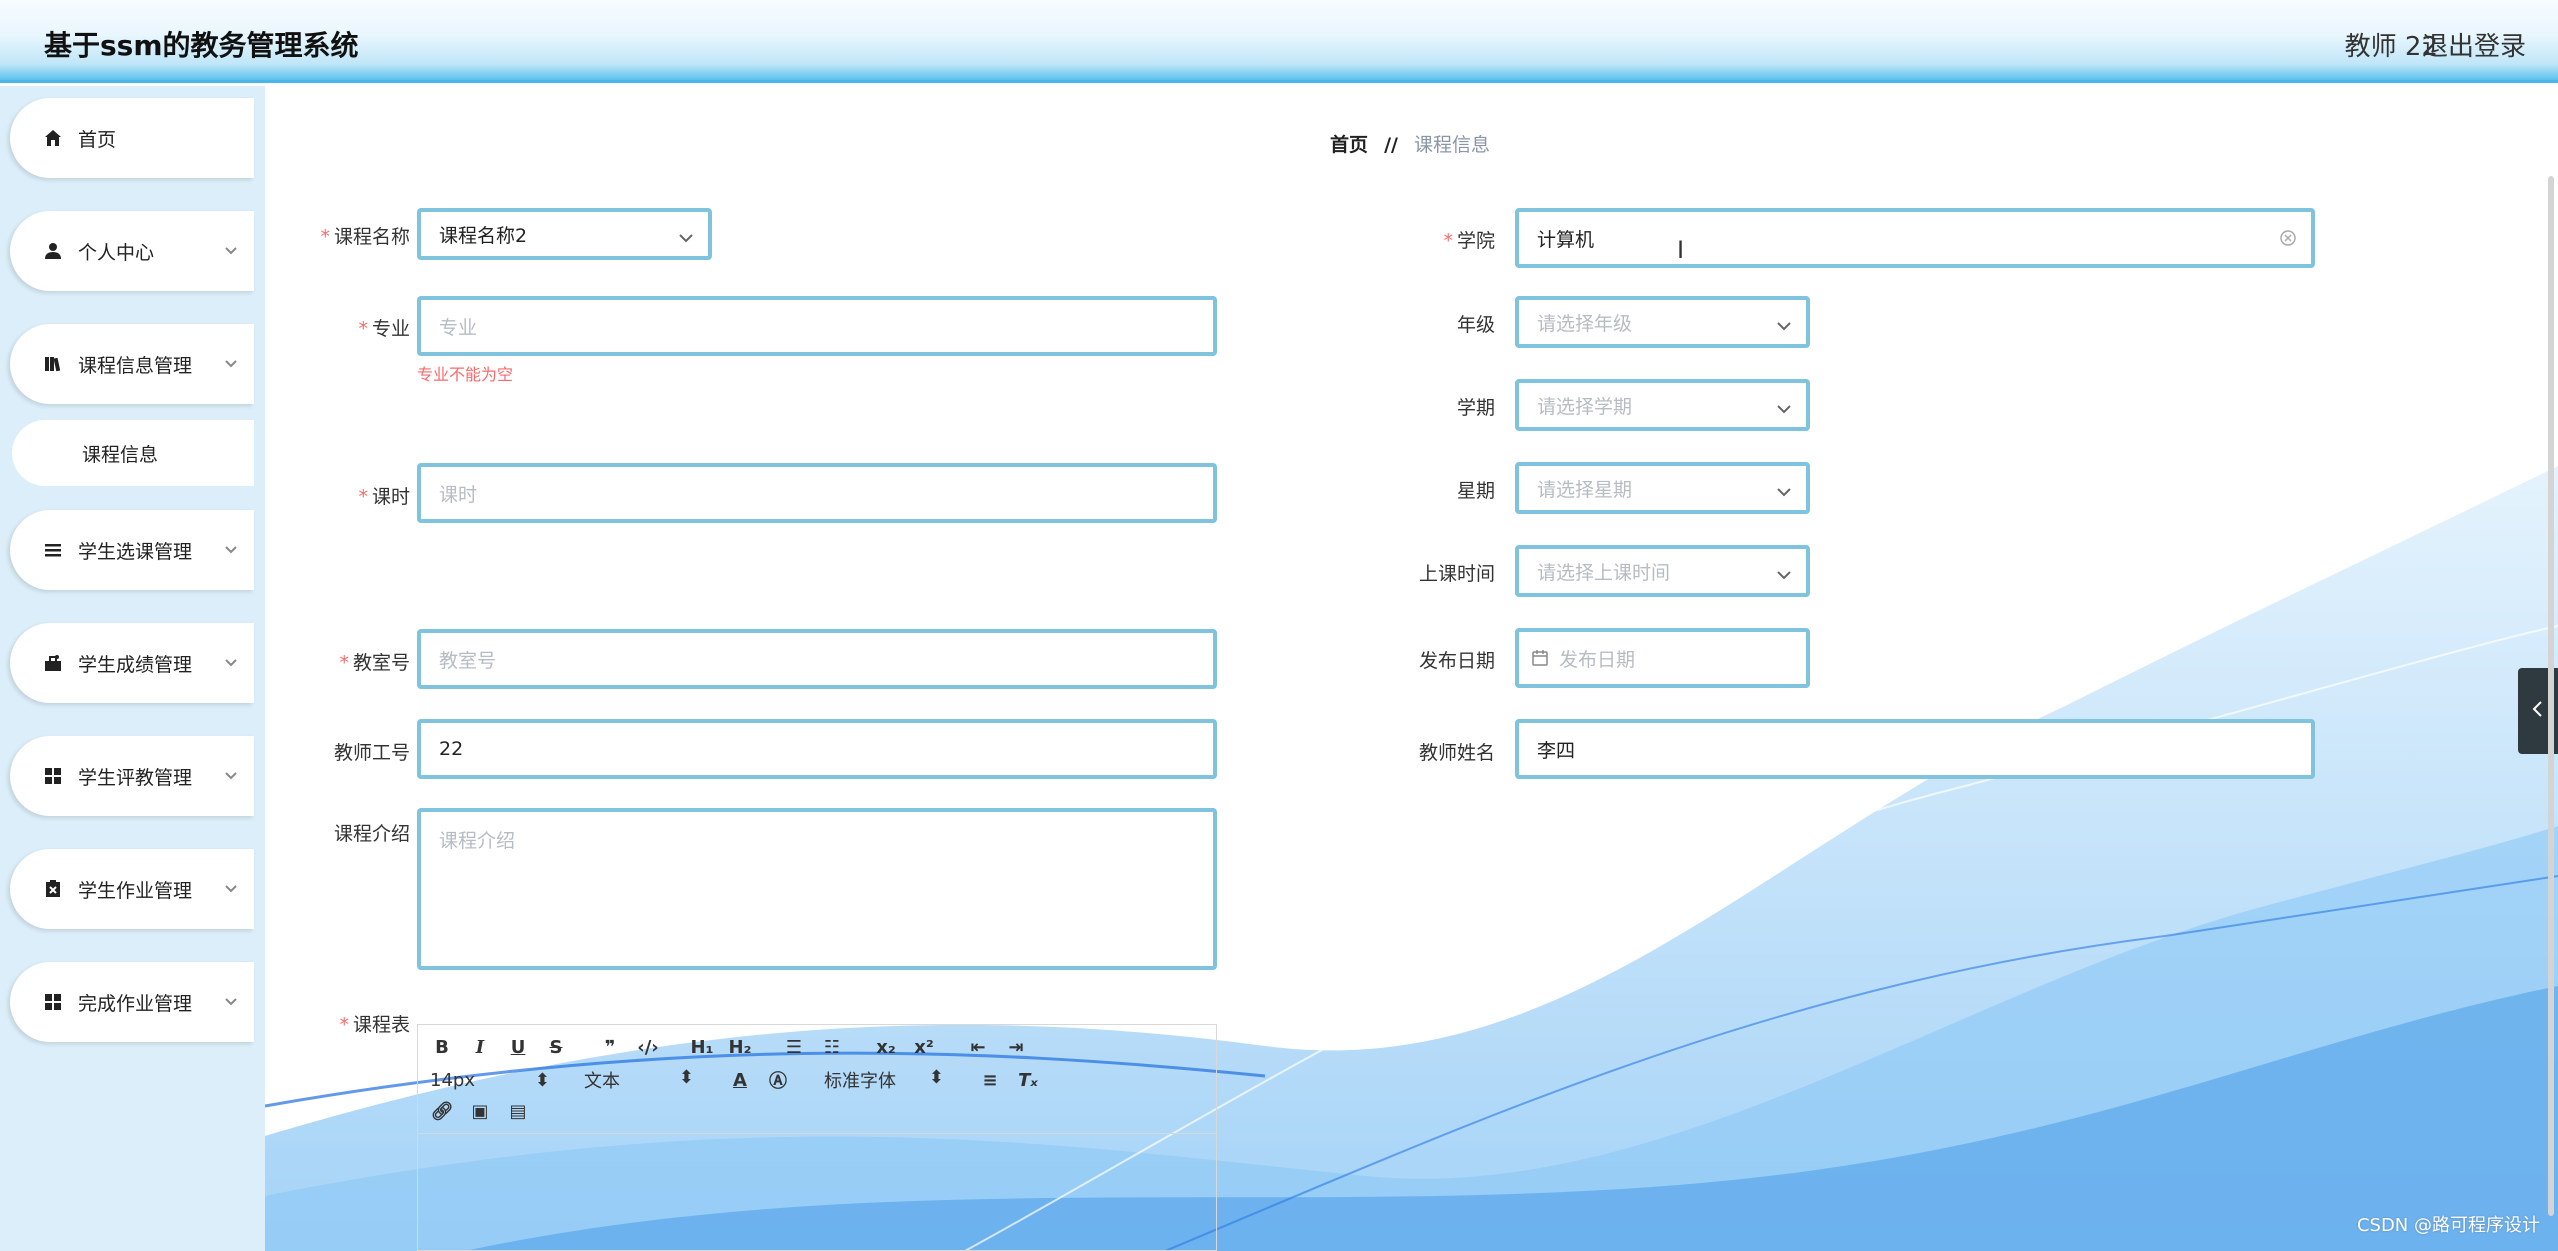 The height and width of the screenshot is (1251, 2558). What do you see at coordinates (1662, 405) in the screenshot?
I see `term-select: 请选择学期` at bounding box center [1662, 405].